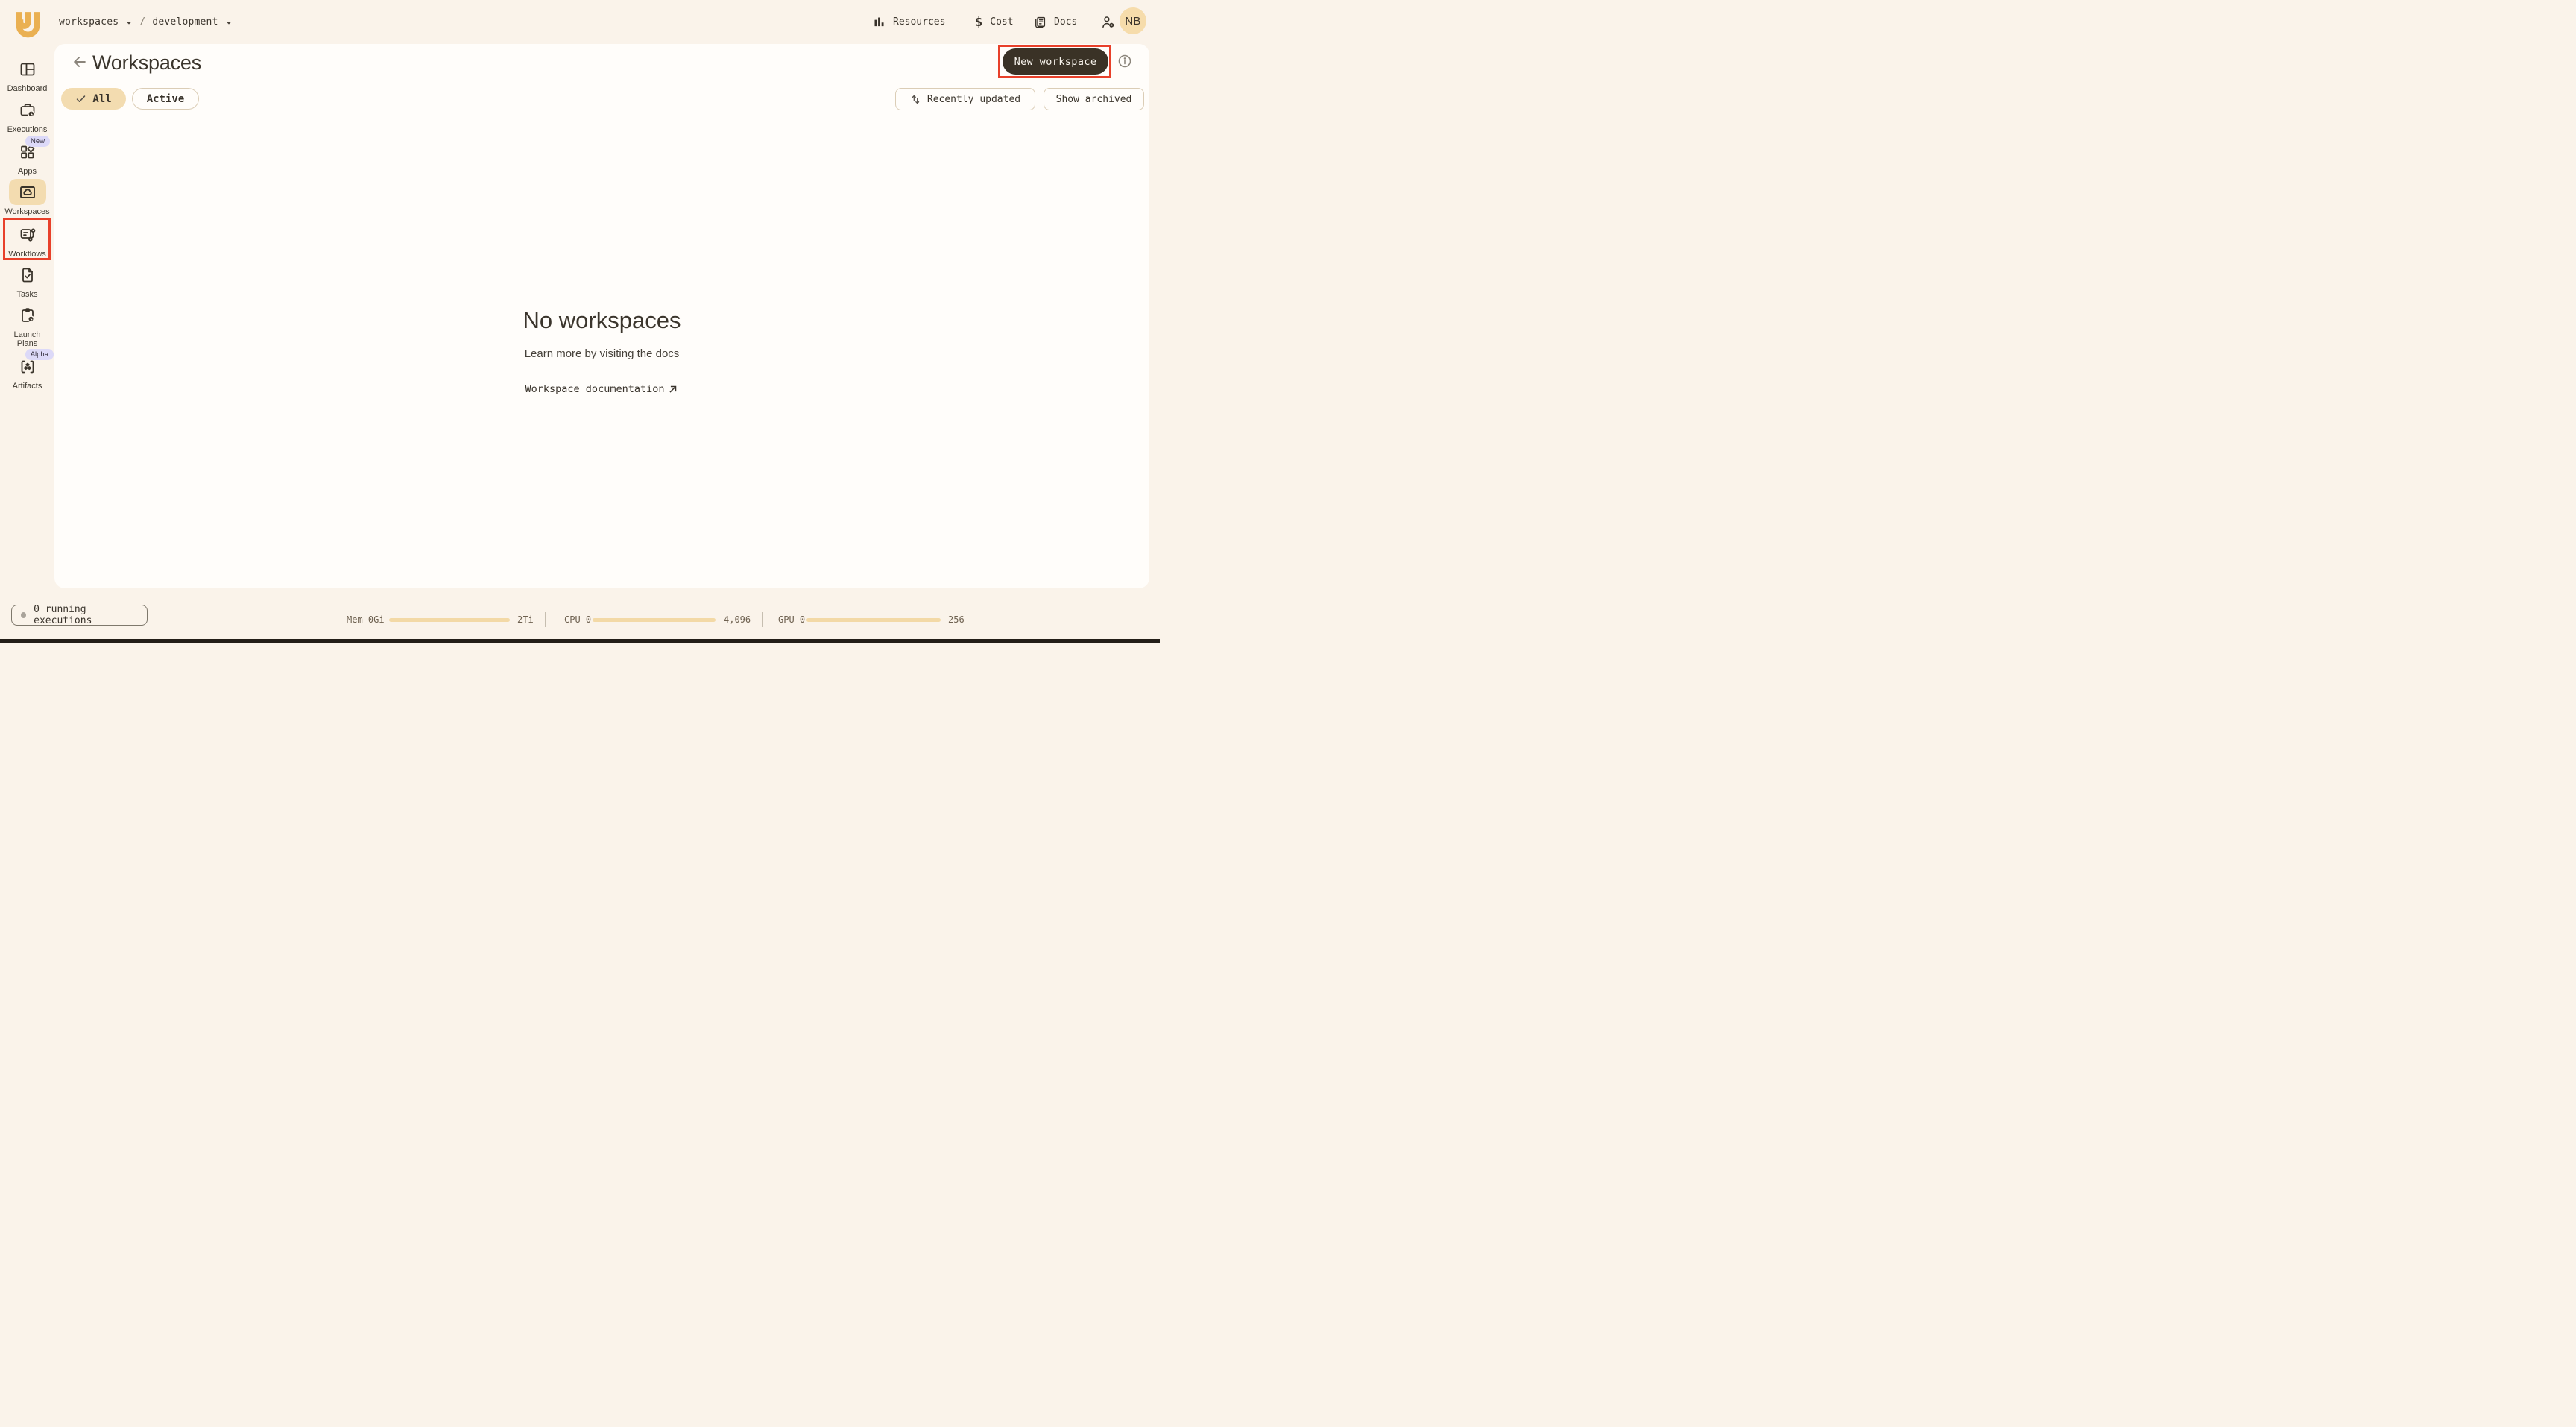 Image resolution: width=2576 pixels, height=1427 pixels. Describe the element at coordinates (919, 22) in the screenshot. I see `nav-resources-label: Resources` at that location.